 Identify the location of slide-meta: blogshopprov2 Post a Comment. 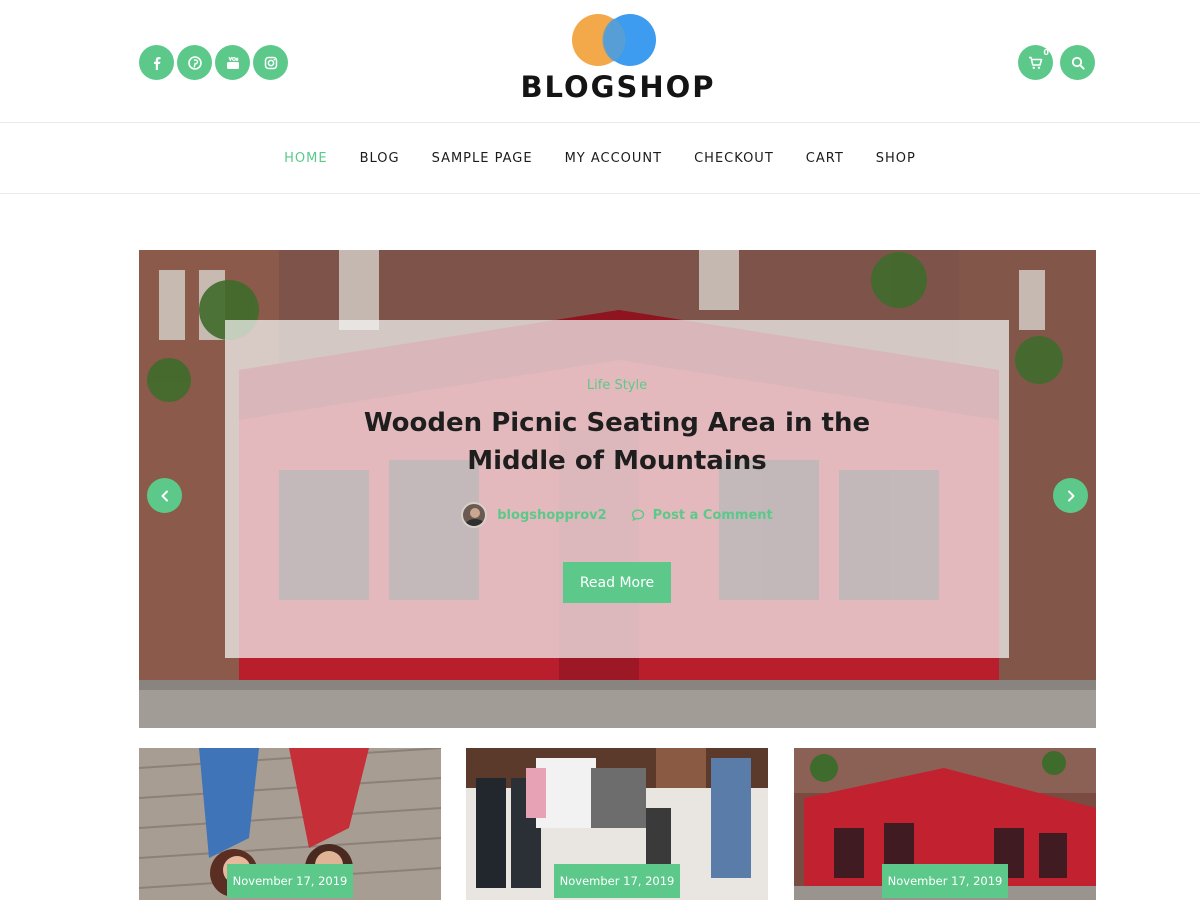
(617, 515).